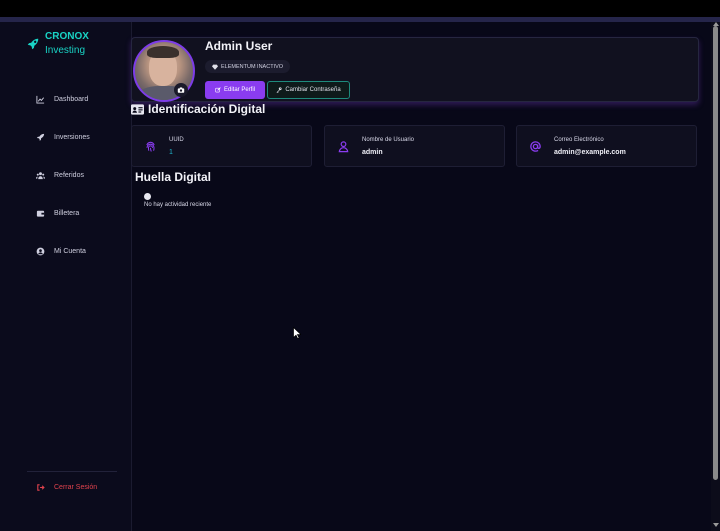  What do you see at coordinates (67, 213) in the screenshot?
I see `sidebar-item-label: Billetera` at bounding box center [67, 213].